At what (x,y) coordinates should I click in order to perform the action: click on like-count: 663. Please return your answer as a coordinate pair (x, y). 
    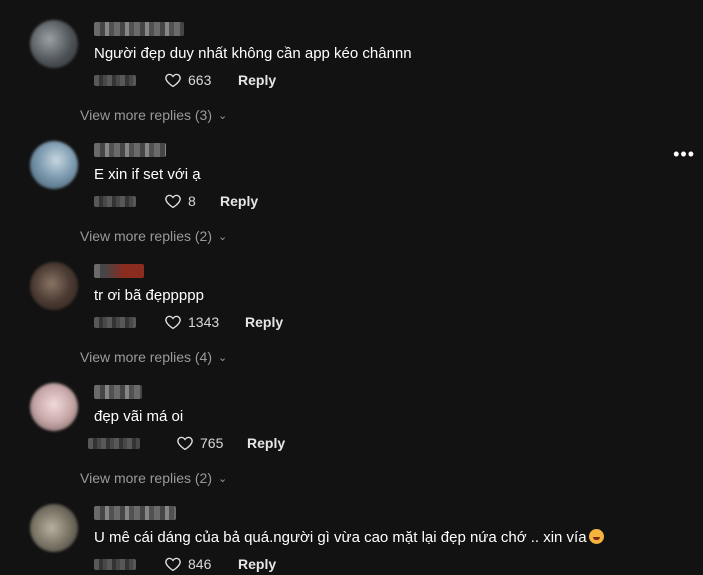
    Looking at the image, I should click on (200, 80).